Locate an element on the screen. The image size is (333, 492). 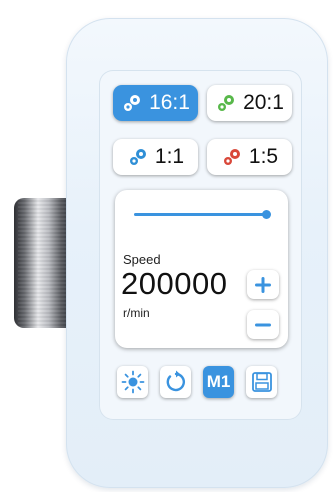
brightness-icon is located at coordinates (132, 382).